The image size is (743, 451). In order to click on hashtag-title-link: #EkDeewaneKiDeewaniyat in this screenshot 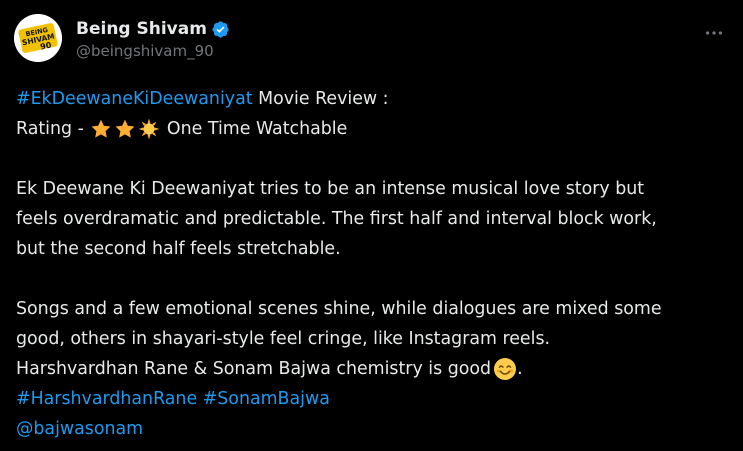, I will do `click(134, 99)`.